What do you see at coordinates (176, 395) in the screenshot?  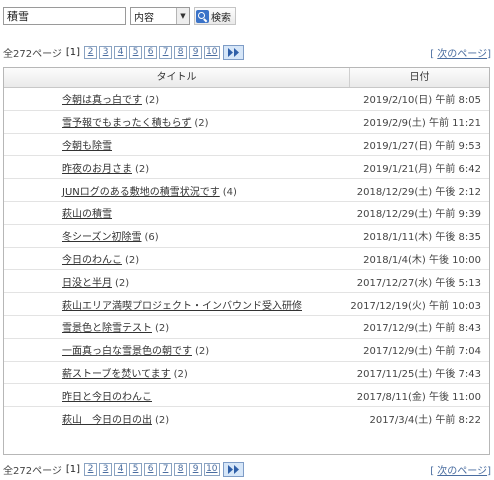 I see `list-item-title-cell: 昨日と今日のわんこ` at bounding box center [176, 395].